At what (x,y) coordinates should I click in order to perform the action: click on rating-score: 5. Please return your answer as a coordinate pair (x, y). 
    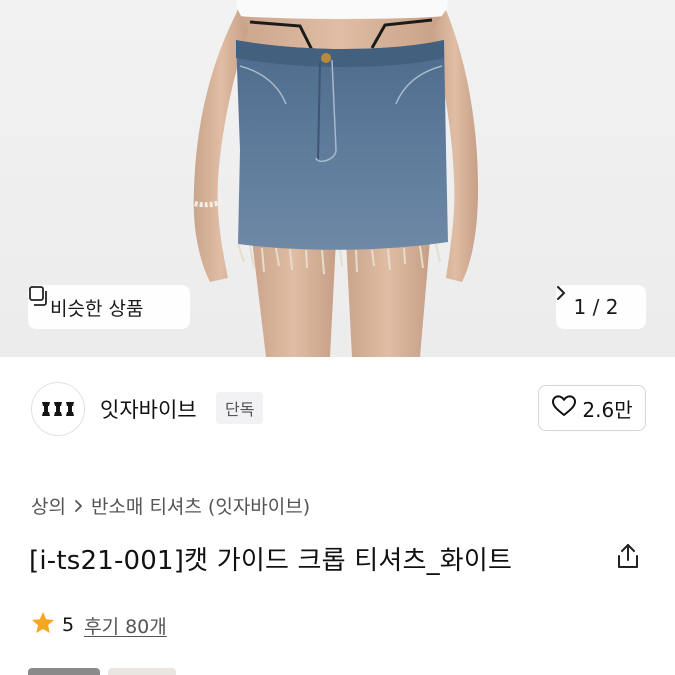
    Looking at the image, I should click on (68, 625).